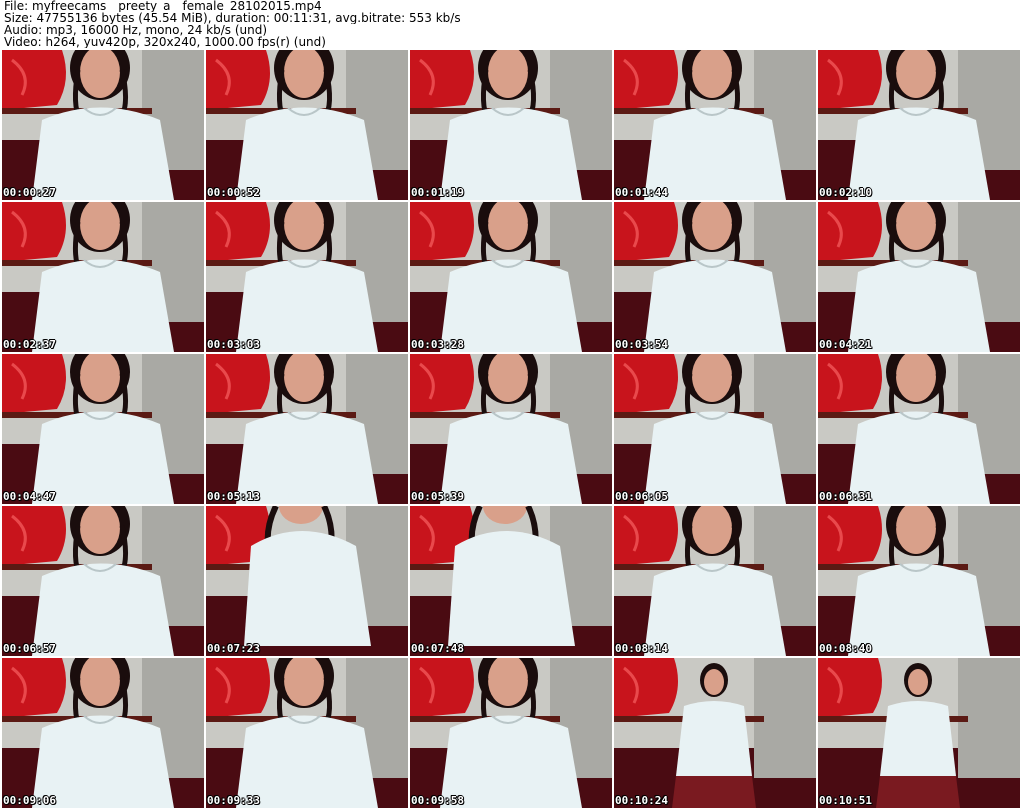 This screenshot has width=1024, height=811. I want to click on thumbnail-frame: 00:06:05, so click(715, 429).